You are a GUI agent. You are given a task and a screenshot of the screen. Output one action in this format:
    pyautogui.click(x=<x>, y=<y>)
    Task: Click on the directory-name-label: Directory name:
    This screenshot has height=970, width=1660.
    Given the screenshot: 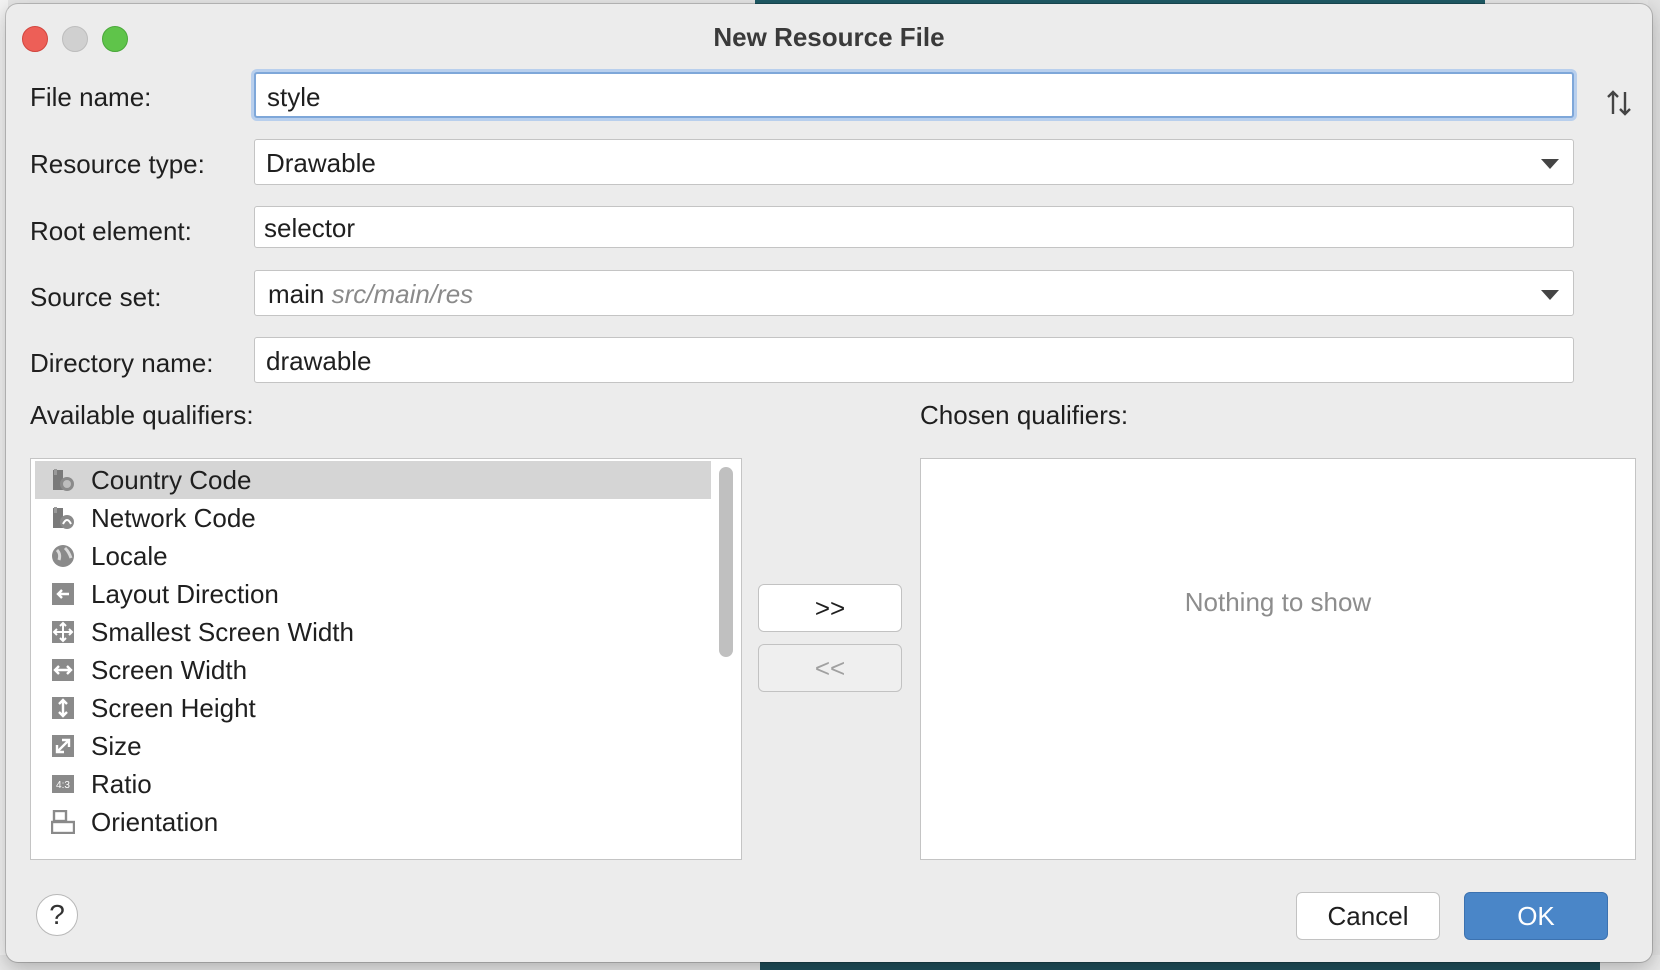 What is the action you would take?
    pyautogui.click(x=122, y=363)
    